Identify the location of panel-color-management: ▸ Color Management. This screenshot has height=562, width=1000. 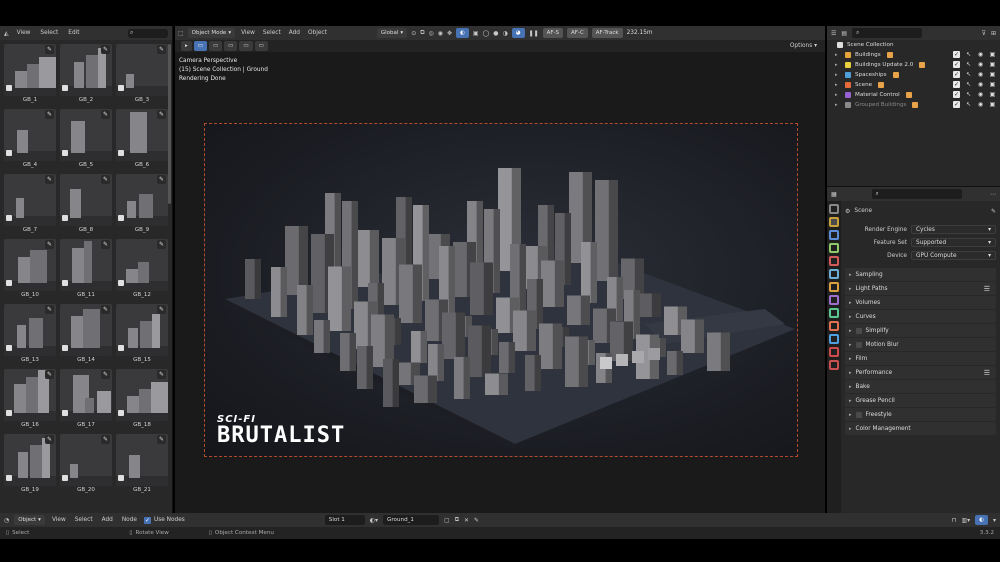
(920, 428).